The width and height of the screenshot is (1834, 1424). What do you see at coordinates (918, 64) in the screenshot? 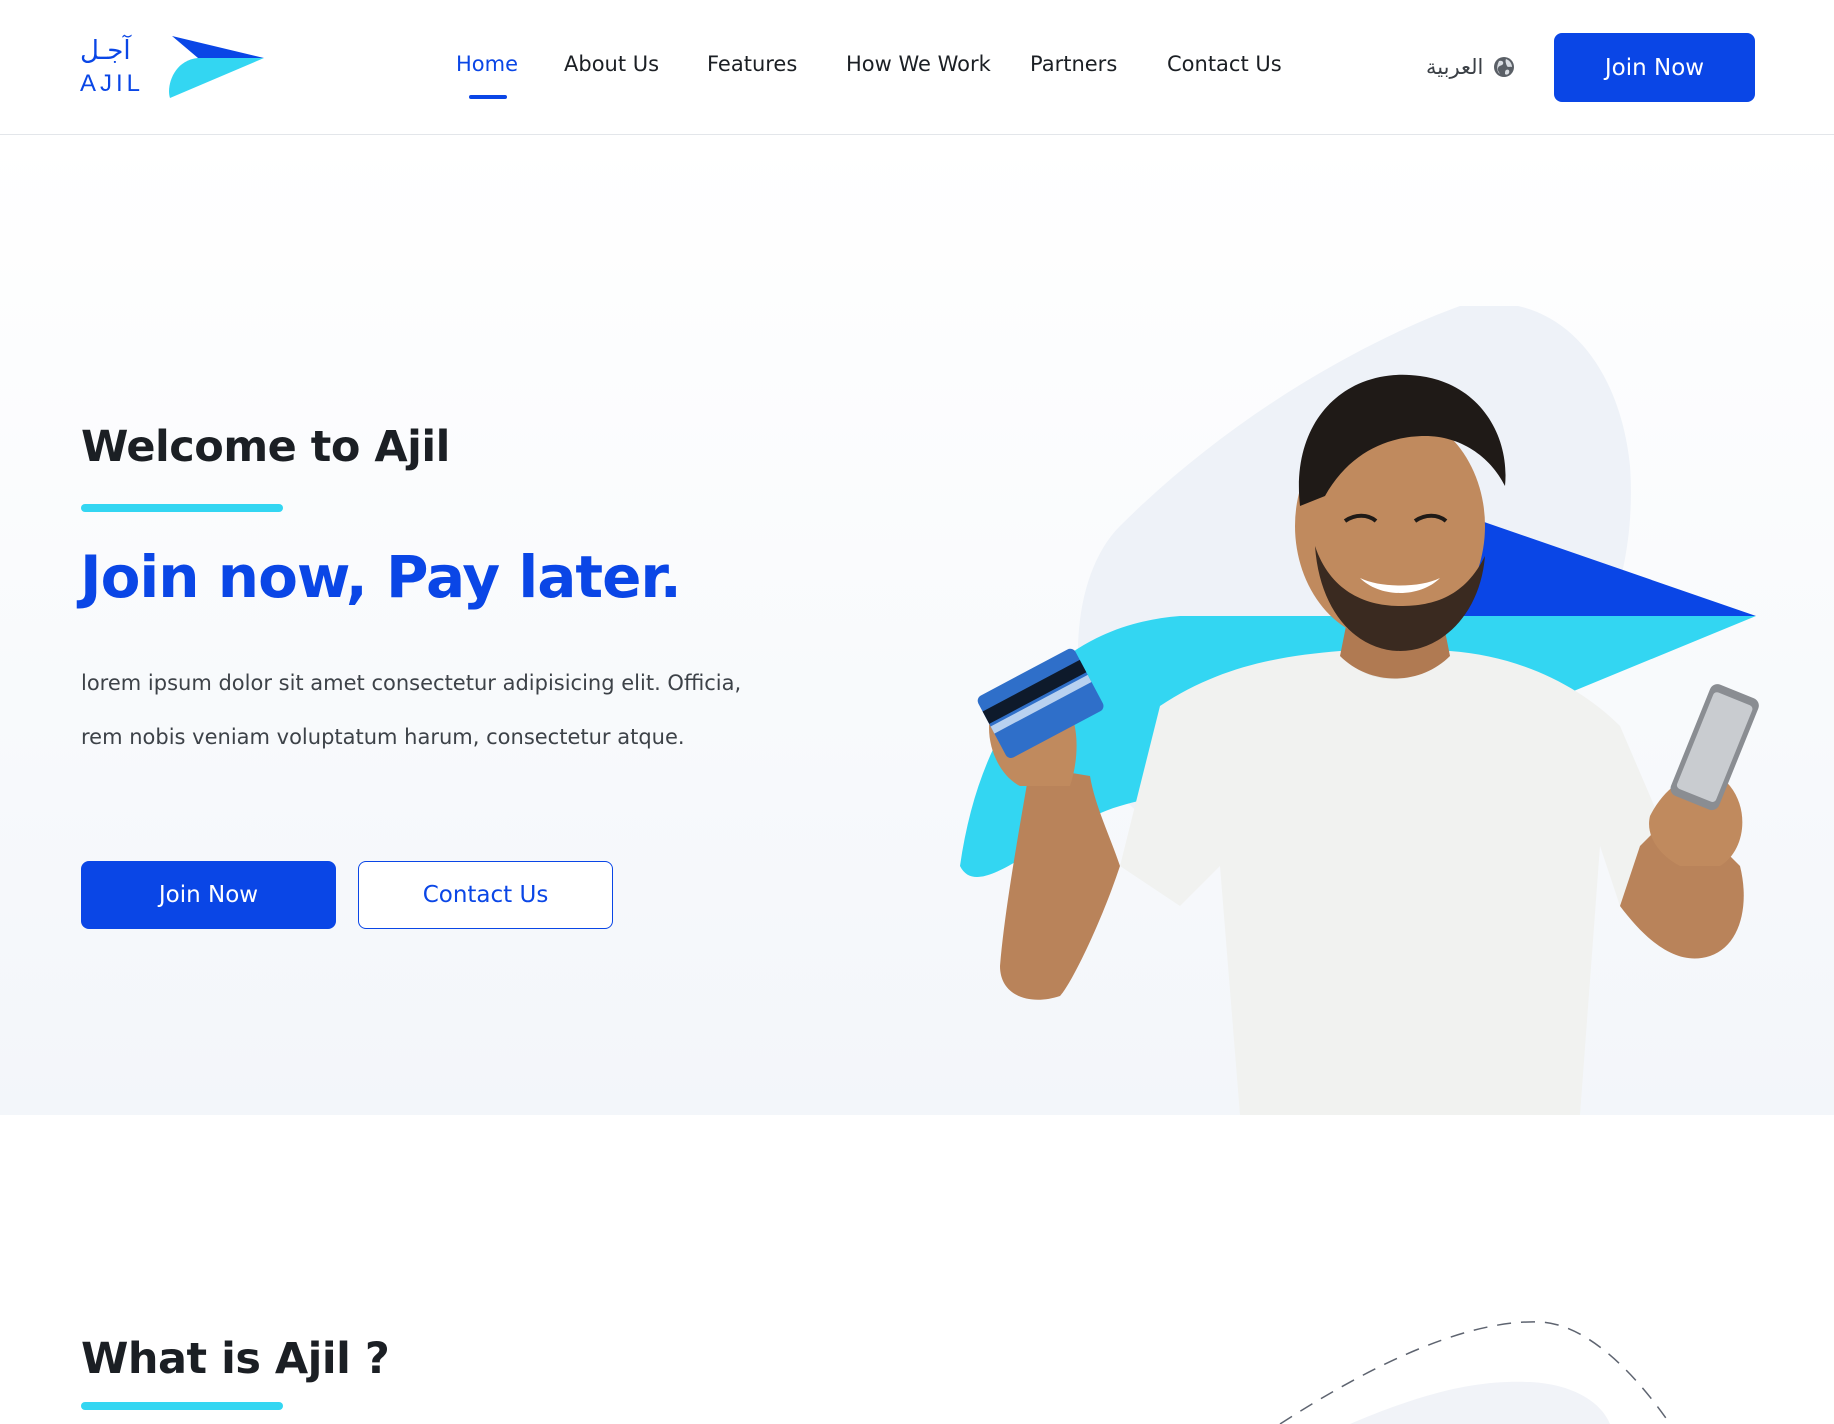
I see `nav-how-we-work: How We Work` at bounding box center [918, 64].